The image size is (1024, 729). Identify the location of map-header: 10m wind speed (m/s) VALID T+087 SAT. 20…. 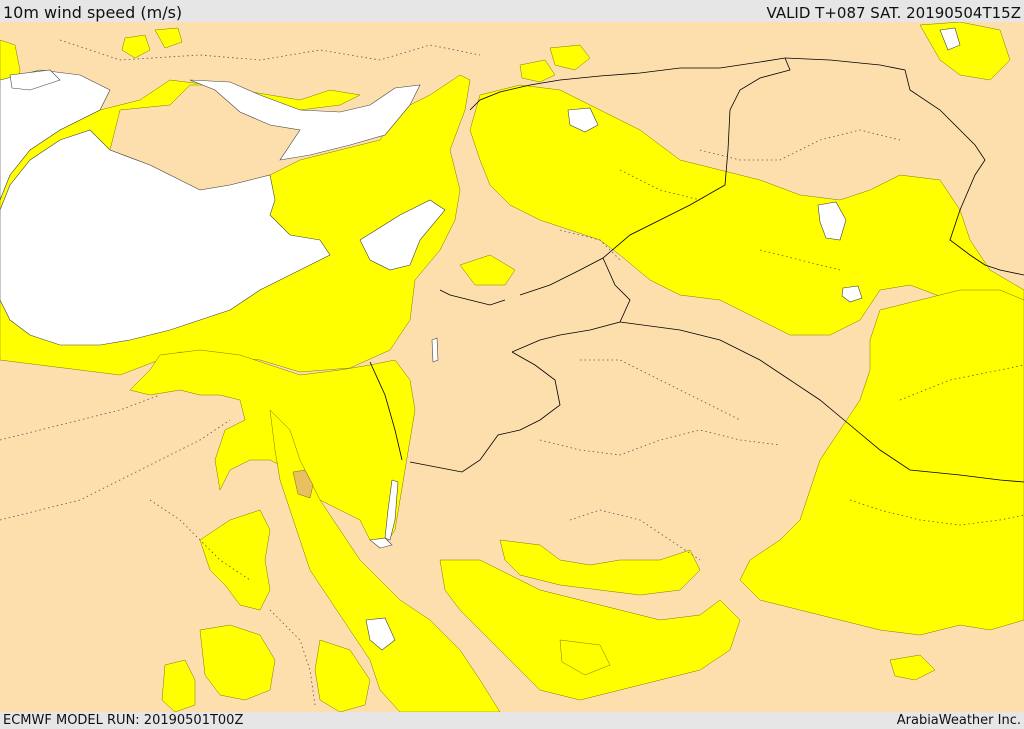
(512, 11).